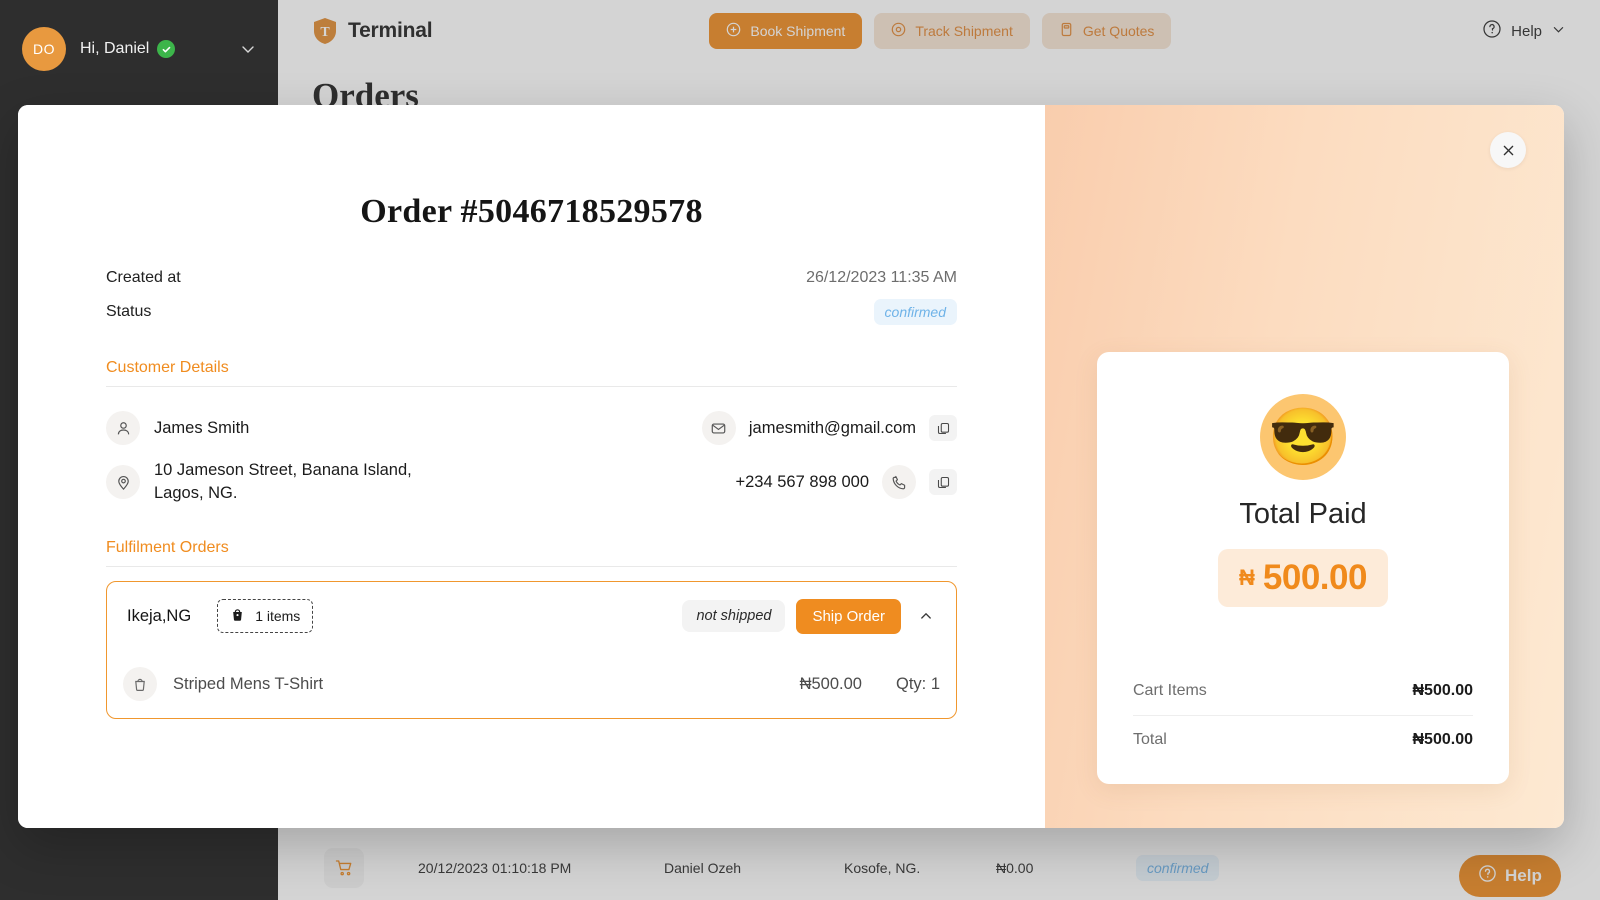 The image size is (1600, 900). What do you see at coordinates (802, 481) in the screenshot?
I see `customer-phone: +234 567 898 000` at bounding box center [802, 481].